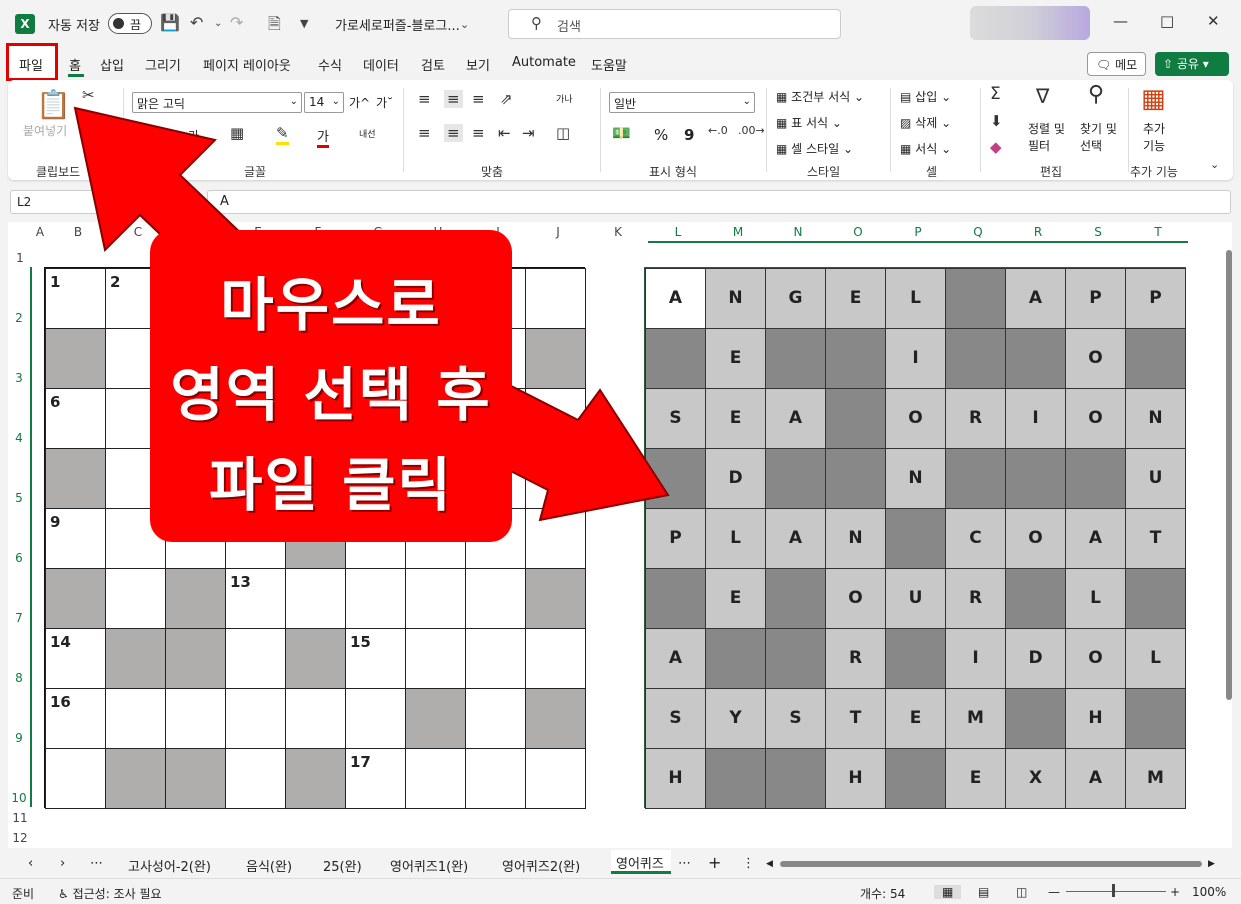  What do you see at coordinates (751, 130) in the screenshot?
I see `decrease-decimal-icon: .00→` at bounding box center [751, 130].